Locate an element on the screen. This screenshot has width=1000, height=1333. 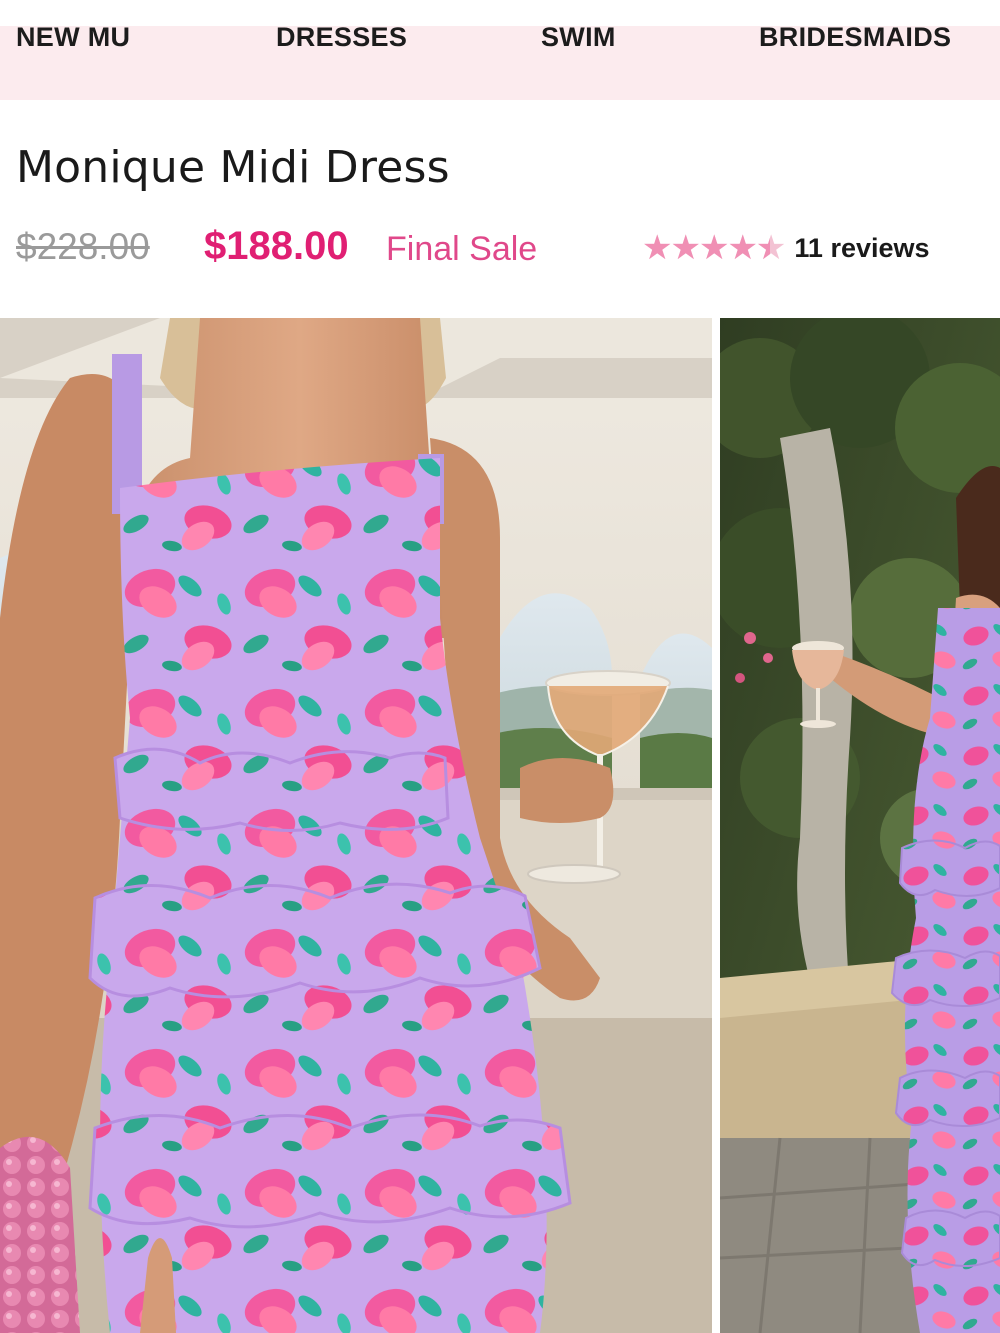
rating-summary: ★★★★★ ★★★★★ 11 reviews is located at coordinates (786, 248).